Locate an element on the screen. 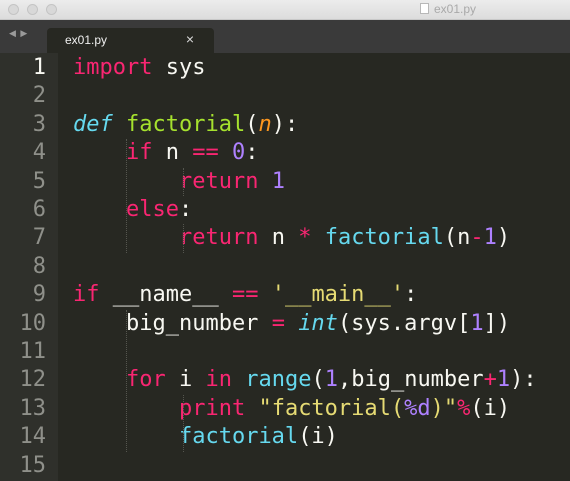  line-number: 12 is located at coordinates (33, 380).